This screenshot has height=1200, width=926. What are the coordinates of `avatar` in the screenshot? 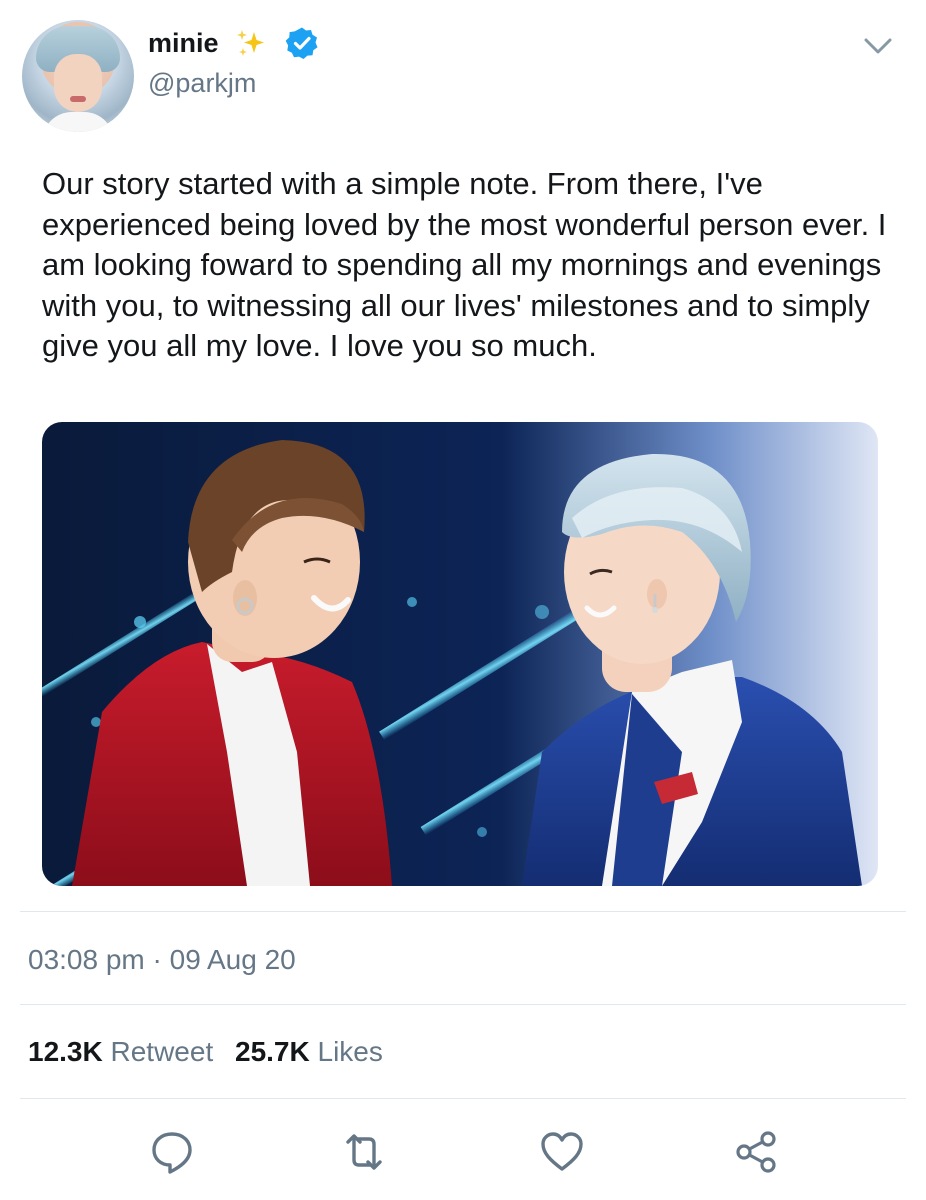 It's located at (78, 76).